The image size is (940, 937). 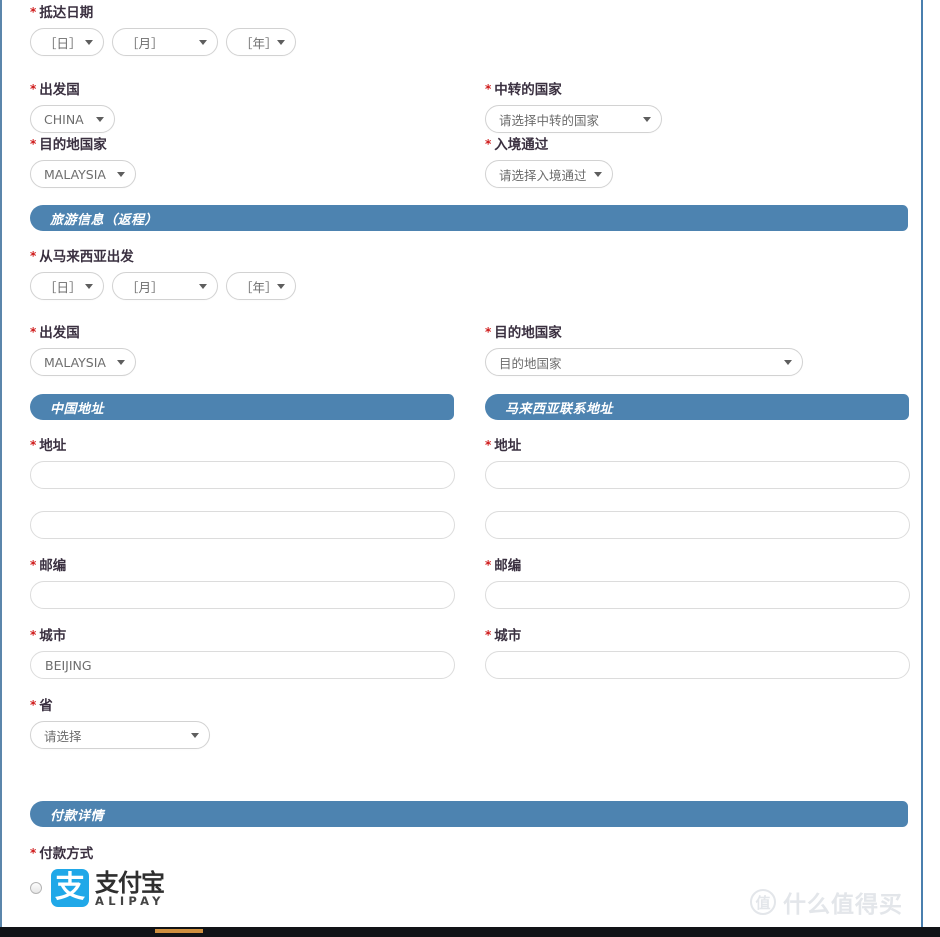 I want to click on arrival-date-label: * 抵达日期, so click(x=62, y=13).